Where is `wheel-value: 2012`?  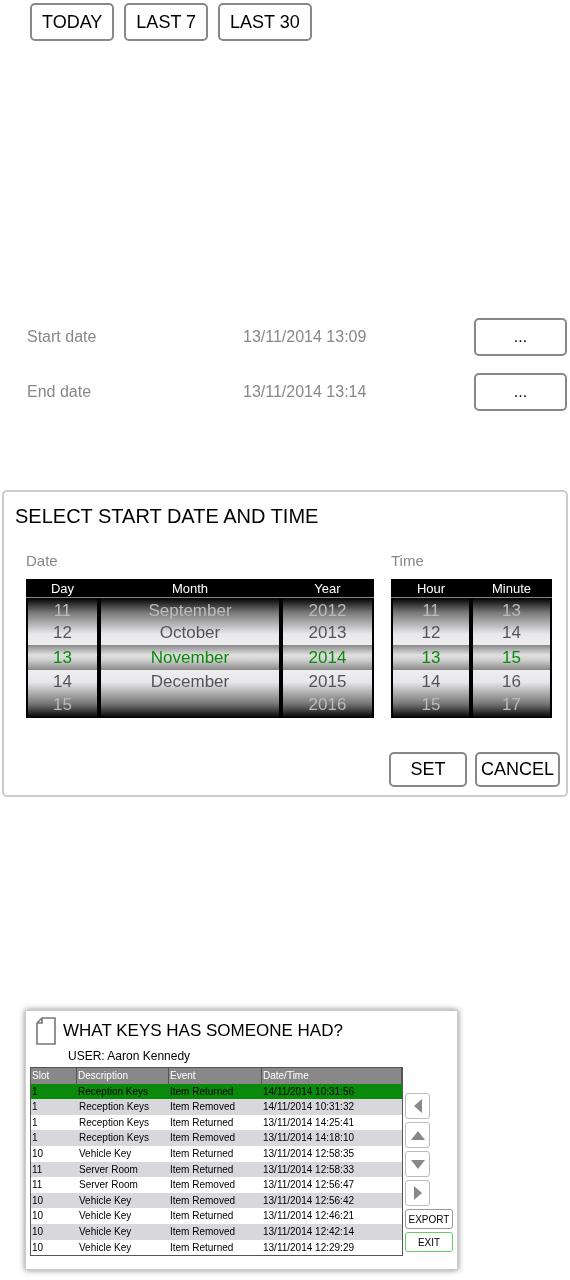
wheel-value: 2012 is located at coordinates (327, 610).